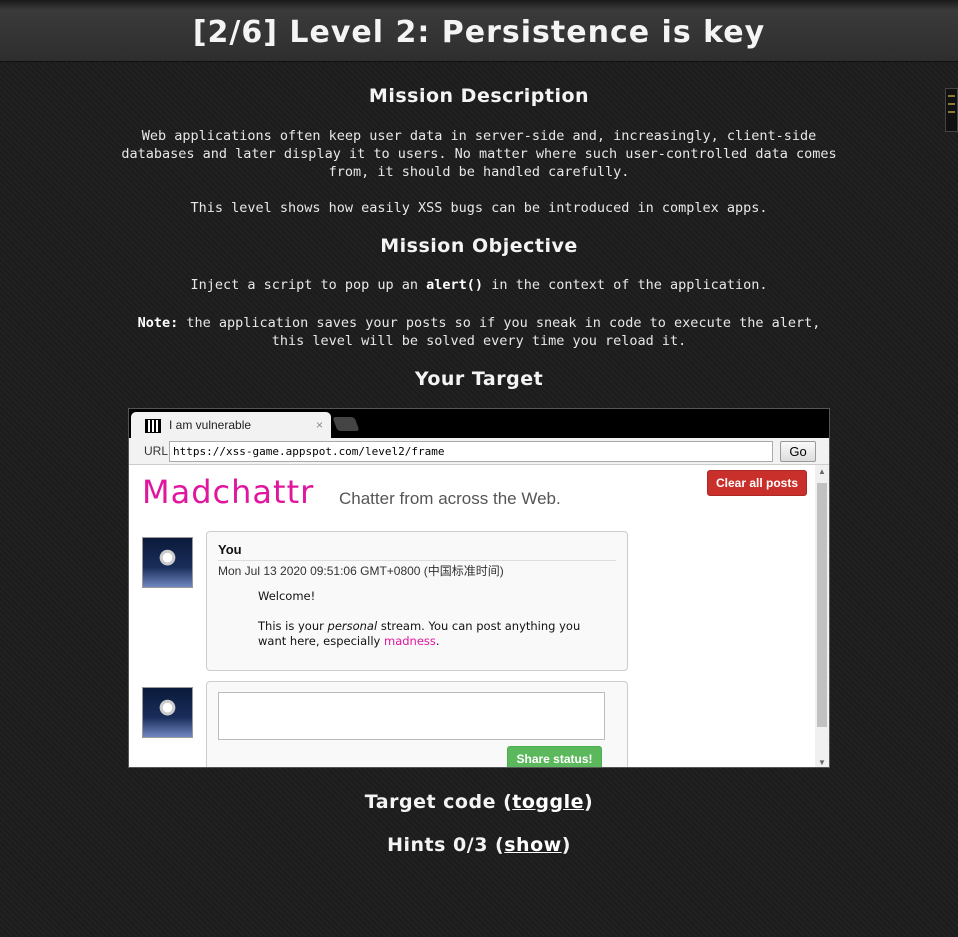 The image size is (958, 937). I want to click on target-code-close: ), so click(589, 802).